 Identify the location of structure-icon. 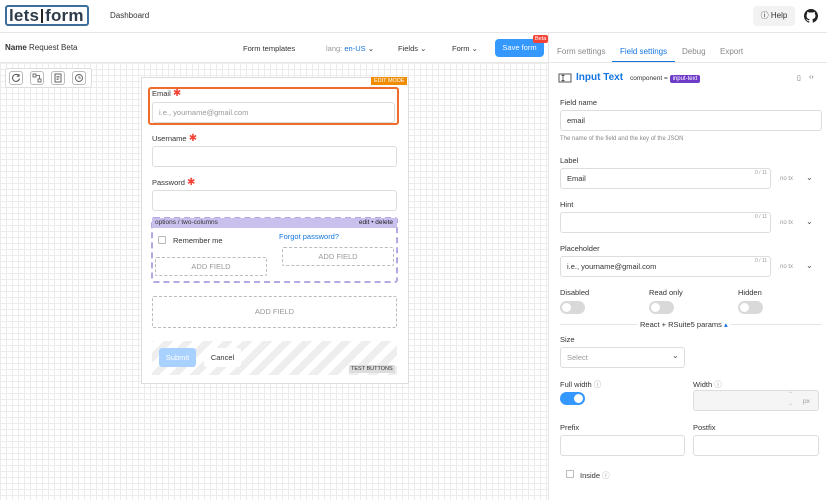
(37, 78).